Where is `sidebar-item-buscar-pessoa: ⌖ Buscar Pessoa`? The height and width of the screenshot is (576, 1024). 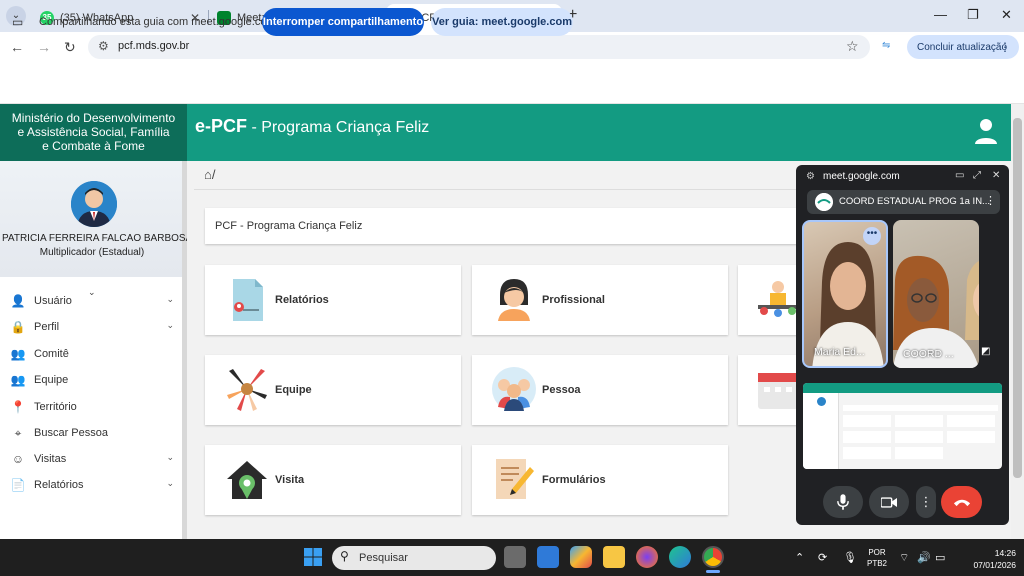 sidebar-item-buscar-pessoa: ⌖ Buscar Pessoa is located at coordinates (95, 433).